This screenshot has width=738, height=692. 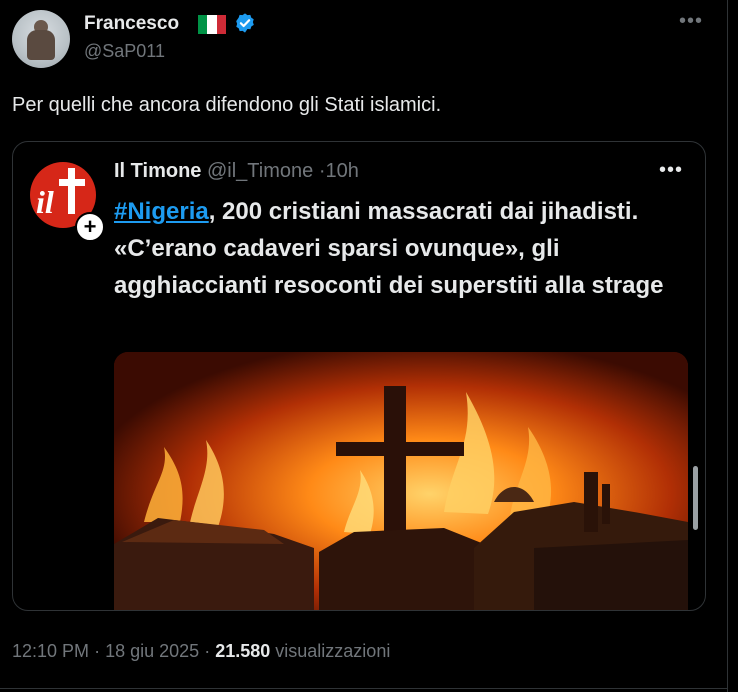 I want to click on quoted-author-name: Il Timone, so click(x=157, y=171).